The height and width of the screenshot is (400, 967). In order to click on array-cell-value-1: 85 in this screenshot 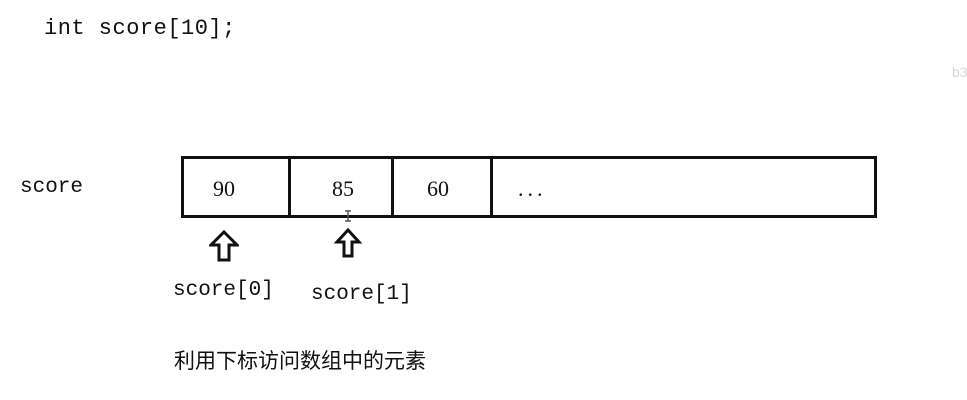, I will do `click(343, 188)`.